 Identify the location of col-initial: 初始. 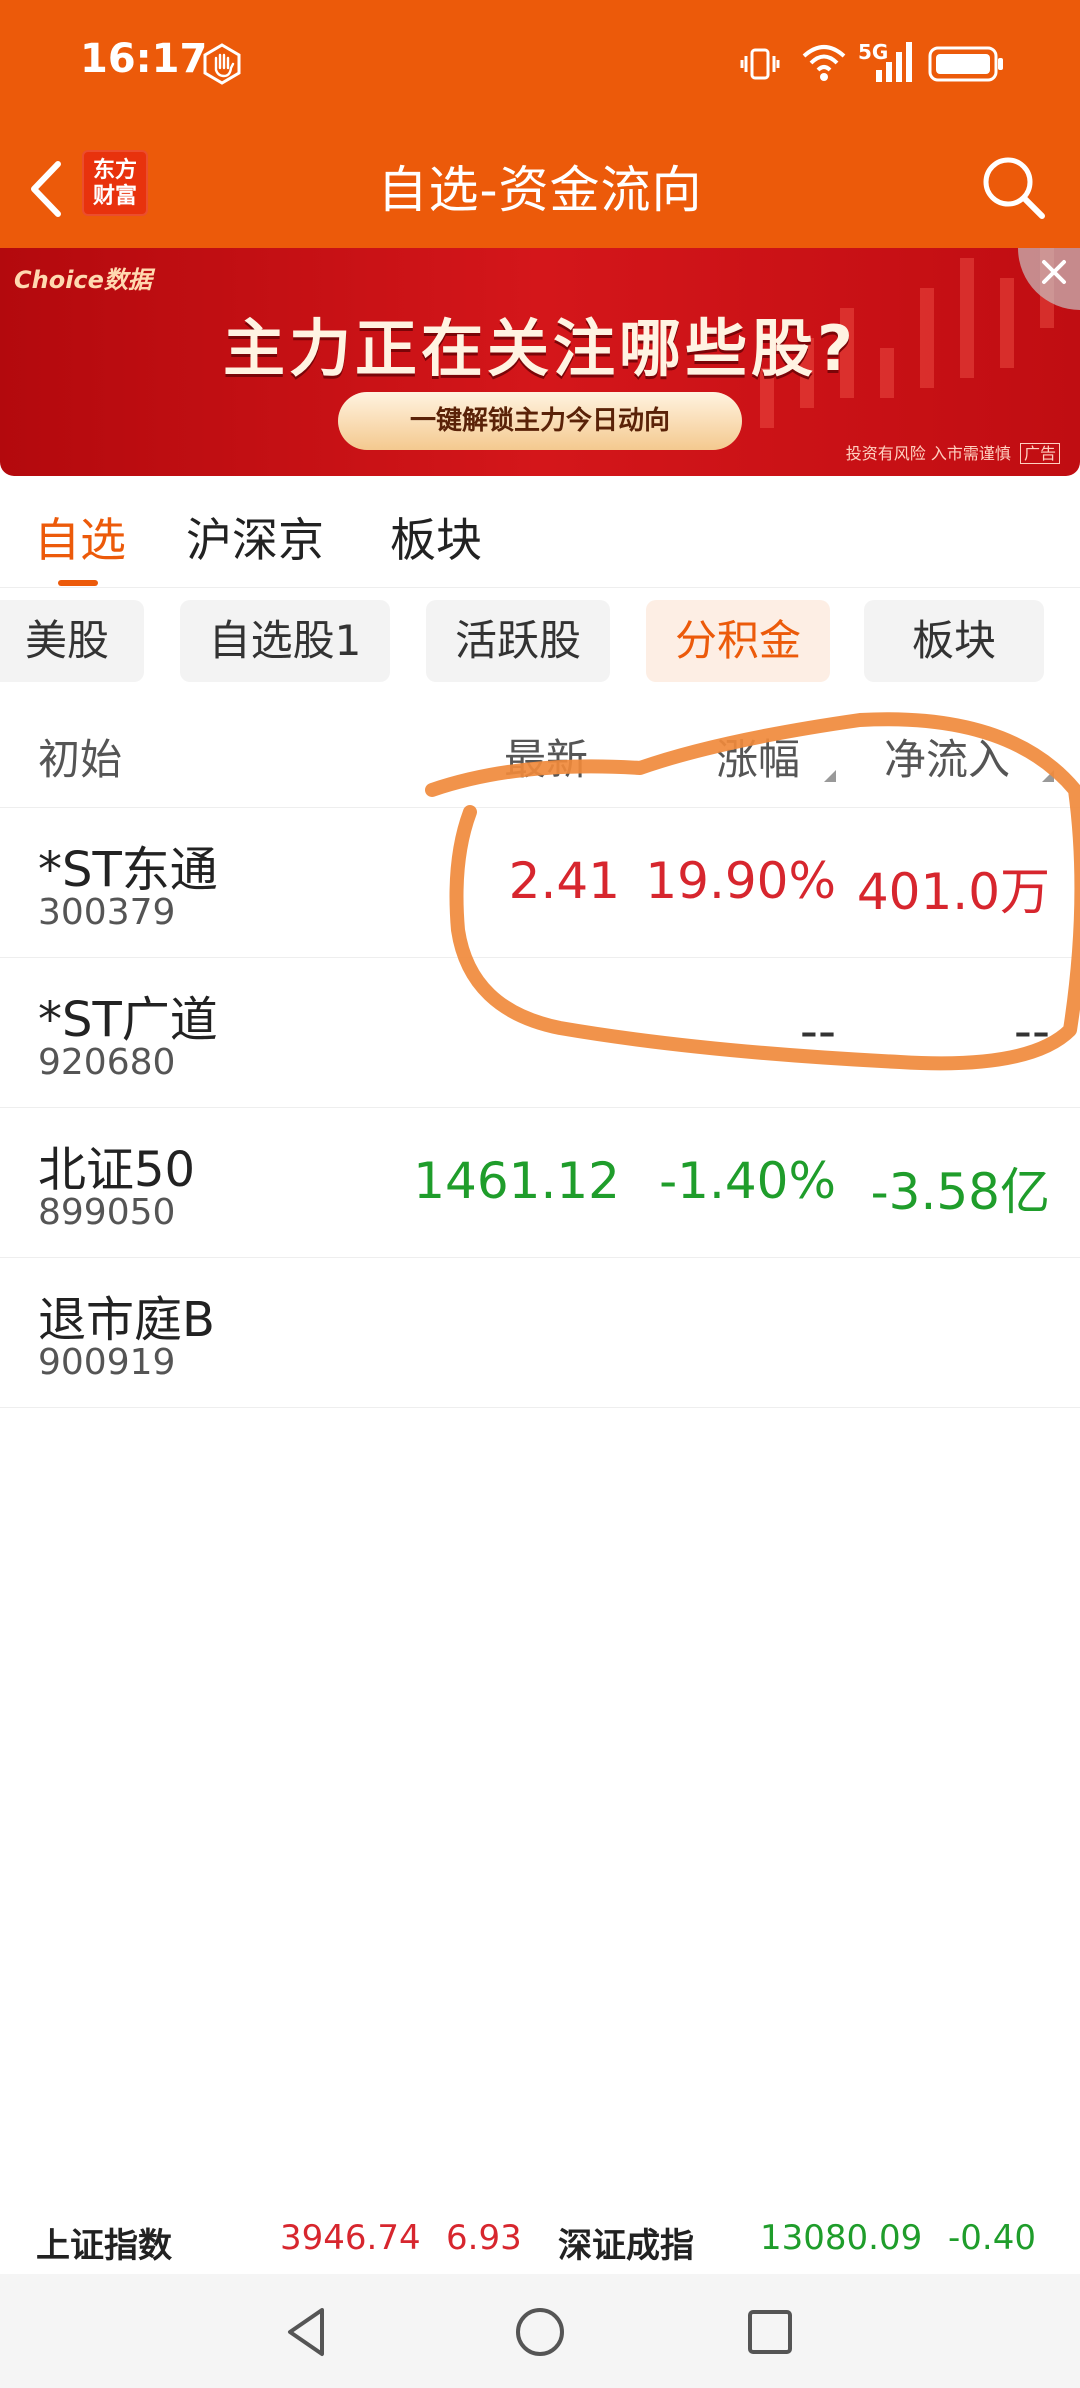
(80, 756).